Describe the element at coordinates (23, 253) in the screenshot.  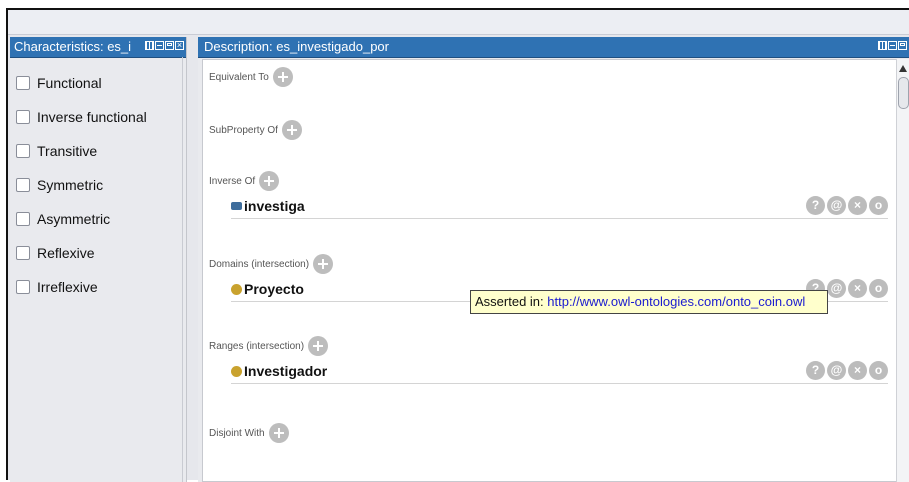
I see `reflexive-checkbox` at that location.